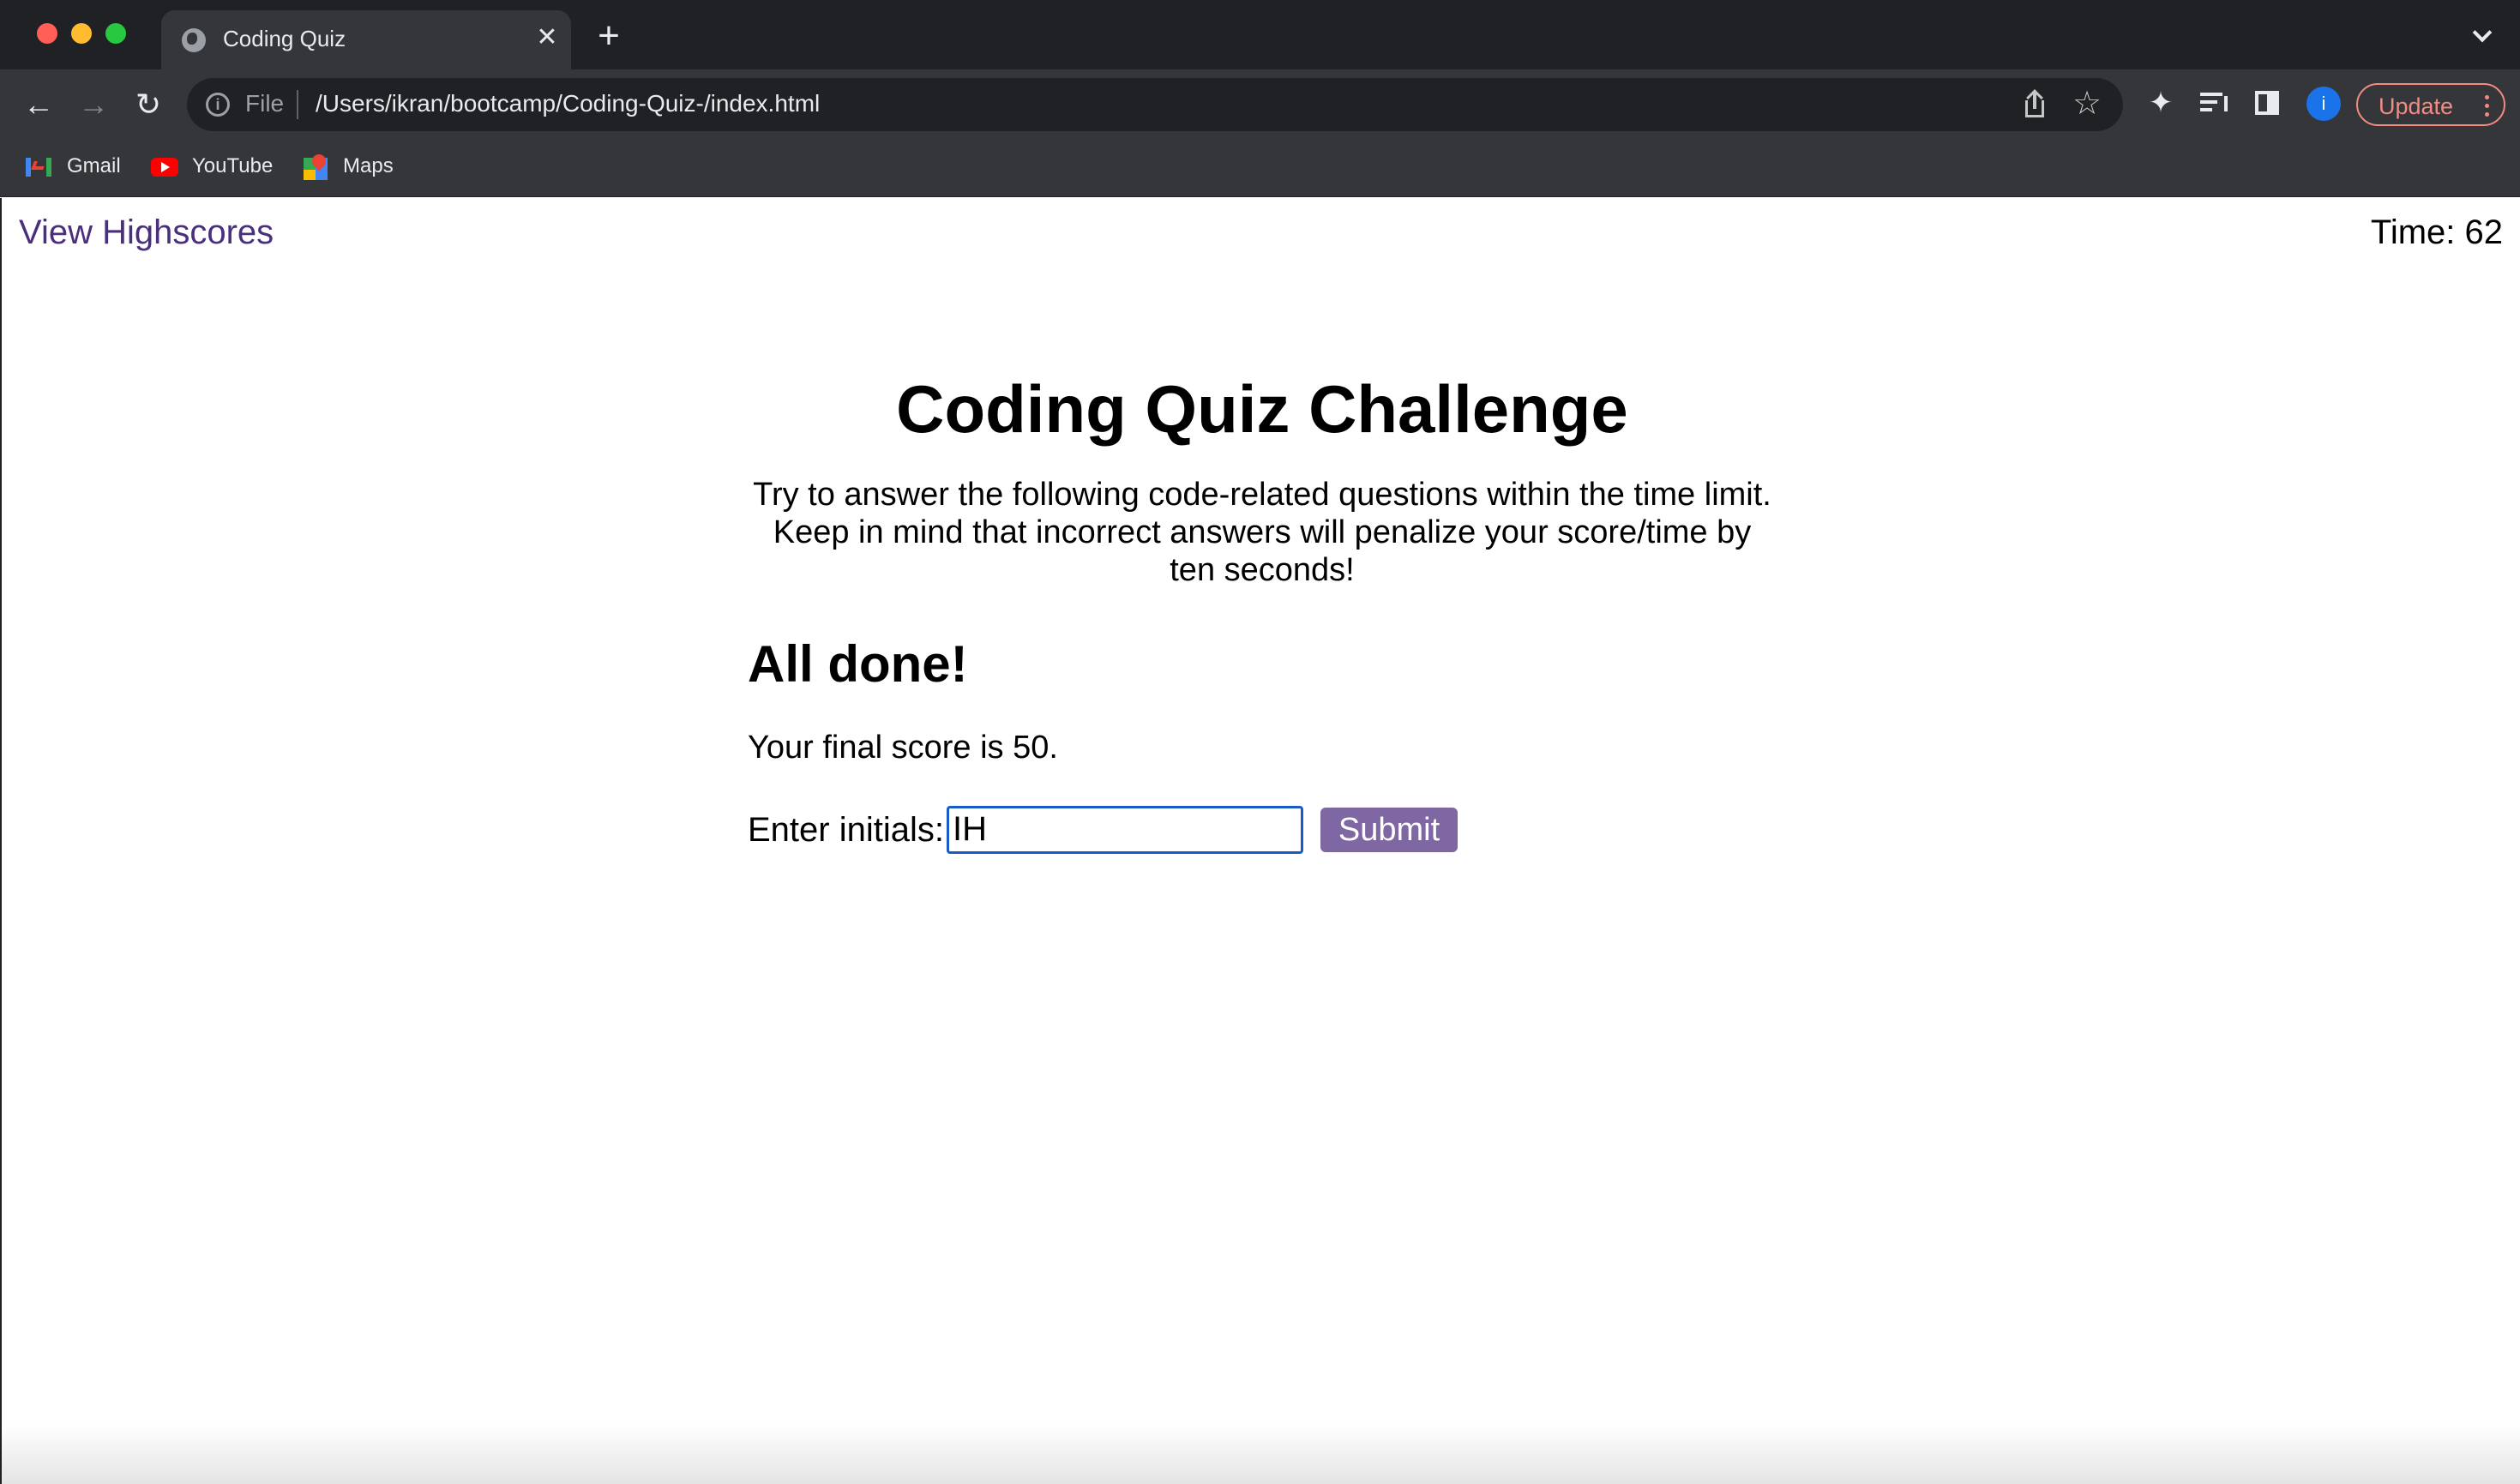  I want to click on bookmark-star-icon: ☆, so click(2087, 104).